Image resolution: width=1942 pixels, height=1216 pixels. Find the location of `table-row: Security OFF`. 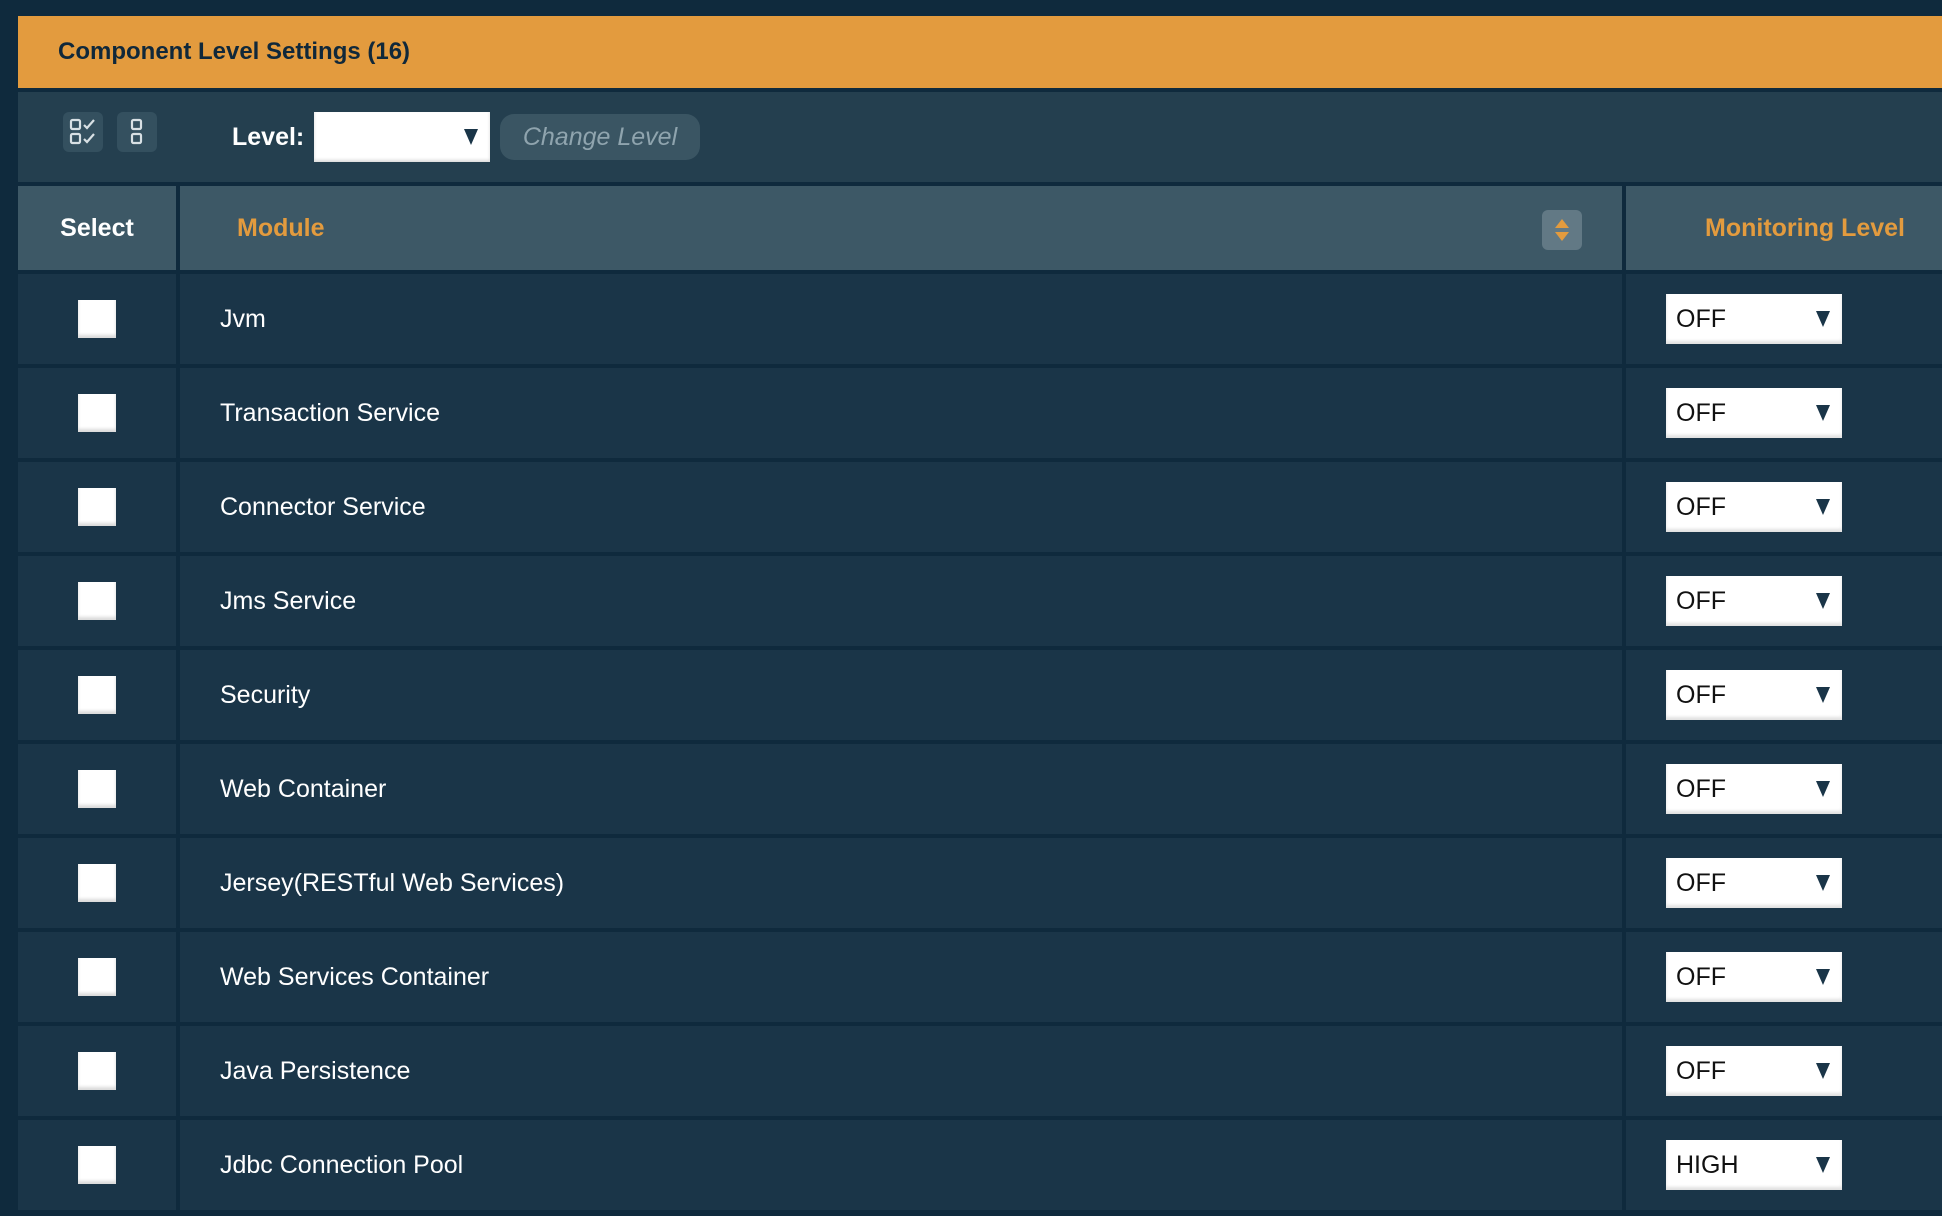

table-row: Security OFF is located at coordinates (971, 695).